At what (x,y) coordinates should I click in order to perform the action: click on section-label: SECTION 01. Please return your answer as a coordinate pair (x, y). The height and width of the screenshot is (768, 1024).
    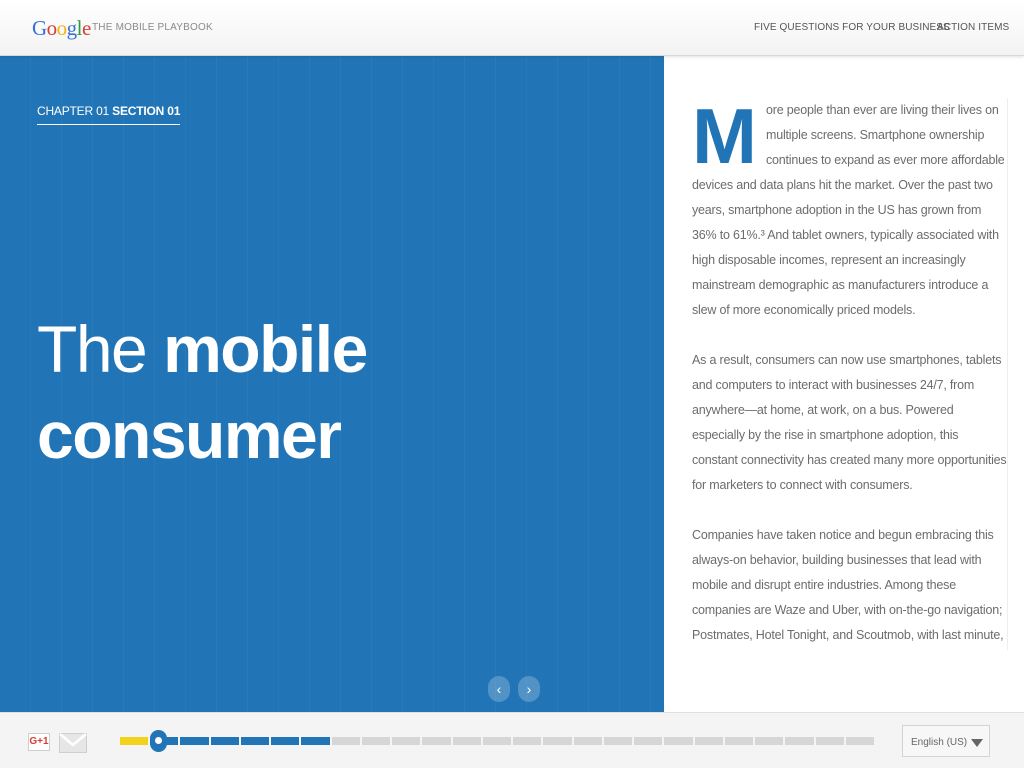
    Looking at the image, I should click on (146, 111).